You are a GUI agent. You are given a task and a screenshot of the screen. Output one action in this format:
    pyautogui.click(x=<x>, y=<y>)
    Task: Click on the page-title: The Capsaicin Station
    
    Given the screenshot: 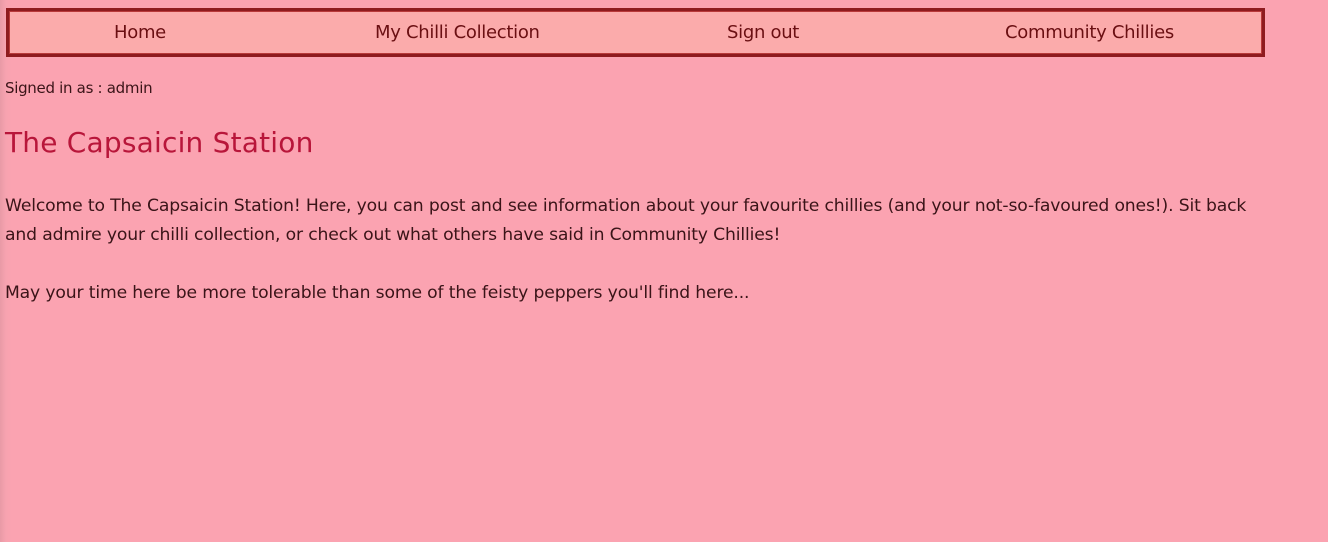 What is the action you would take?
    pyautogui.click(x=159, y=142)
    